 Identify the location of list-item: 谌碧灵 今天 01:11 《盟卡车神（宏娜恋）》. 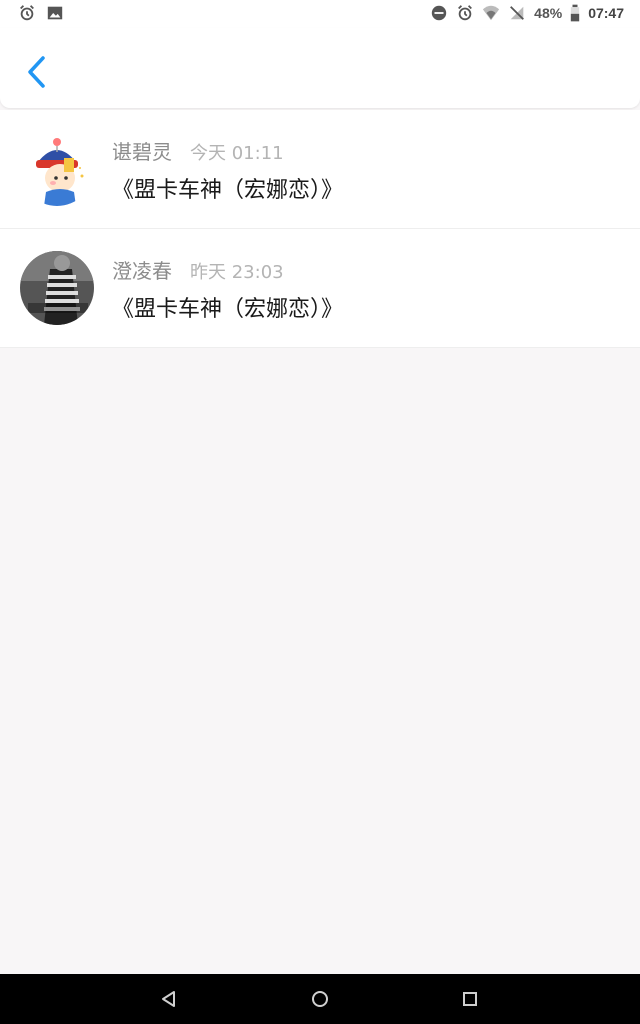
(320, 169).